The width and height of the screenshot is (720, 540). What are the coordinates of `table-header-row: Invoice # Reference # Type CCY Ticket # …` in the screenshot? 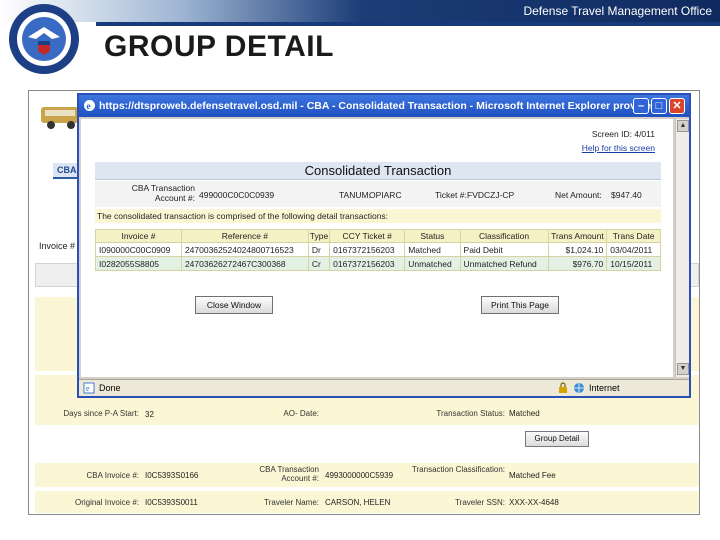 It's located at (378, 236).